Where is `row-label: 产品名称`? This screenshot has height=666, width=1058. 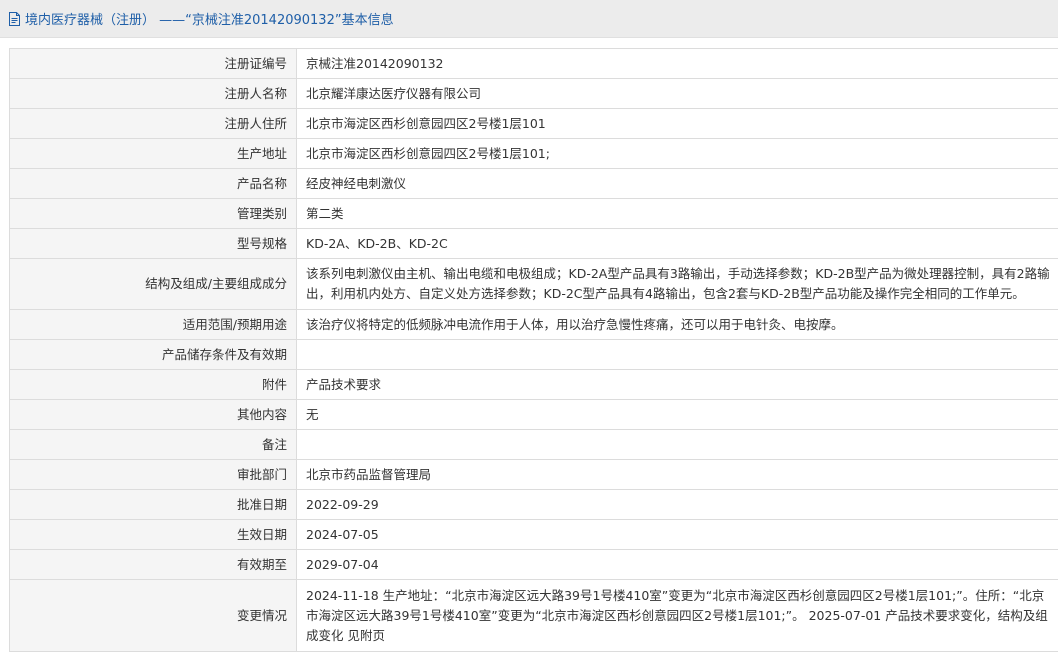
row-label: 产品名称 is located at coordinates (153, 183).